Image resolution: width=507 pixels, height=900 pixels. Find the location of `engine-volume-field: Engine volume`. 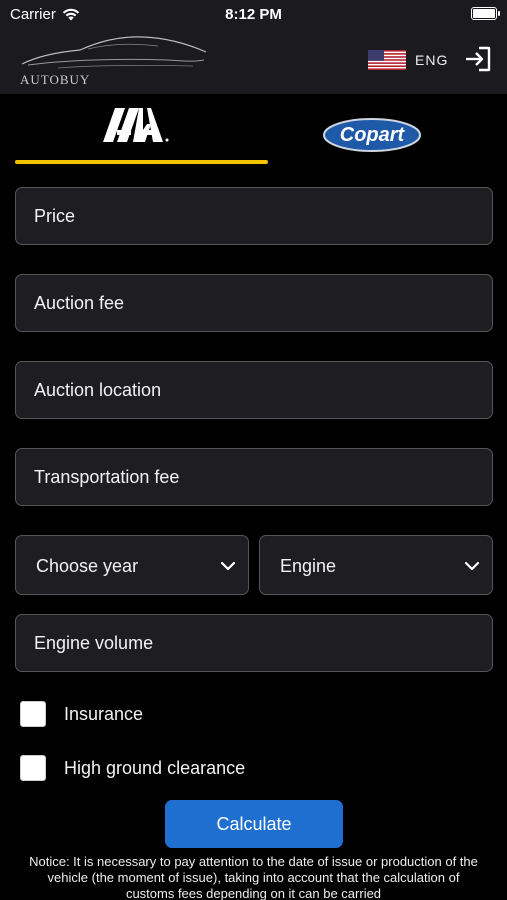

engine-volume-field: Engine volume is located at coordinates (254, 643).